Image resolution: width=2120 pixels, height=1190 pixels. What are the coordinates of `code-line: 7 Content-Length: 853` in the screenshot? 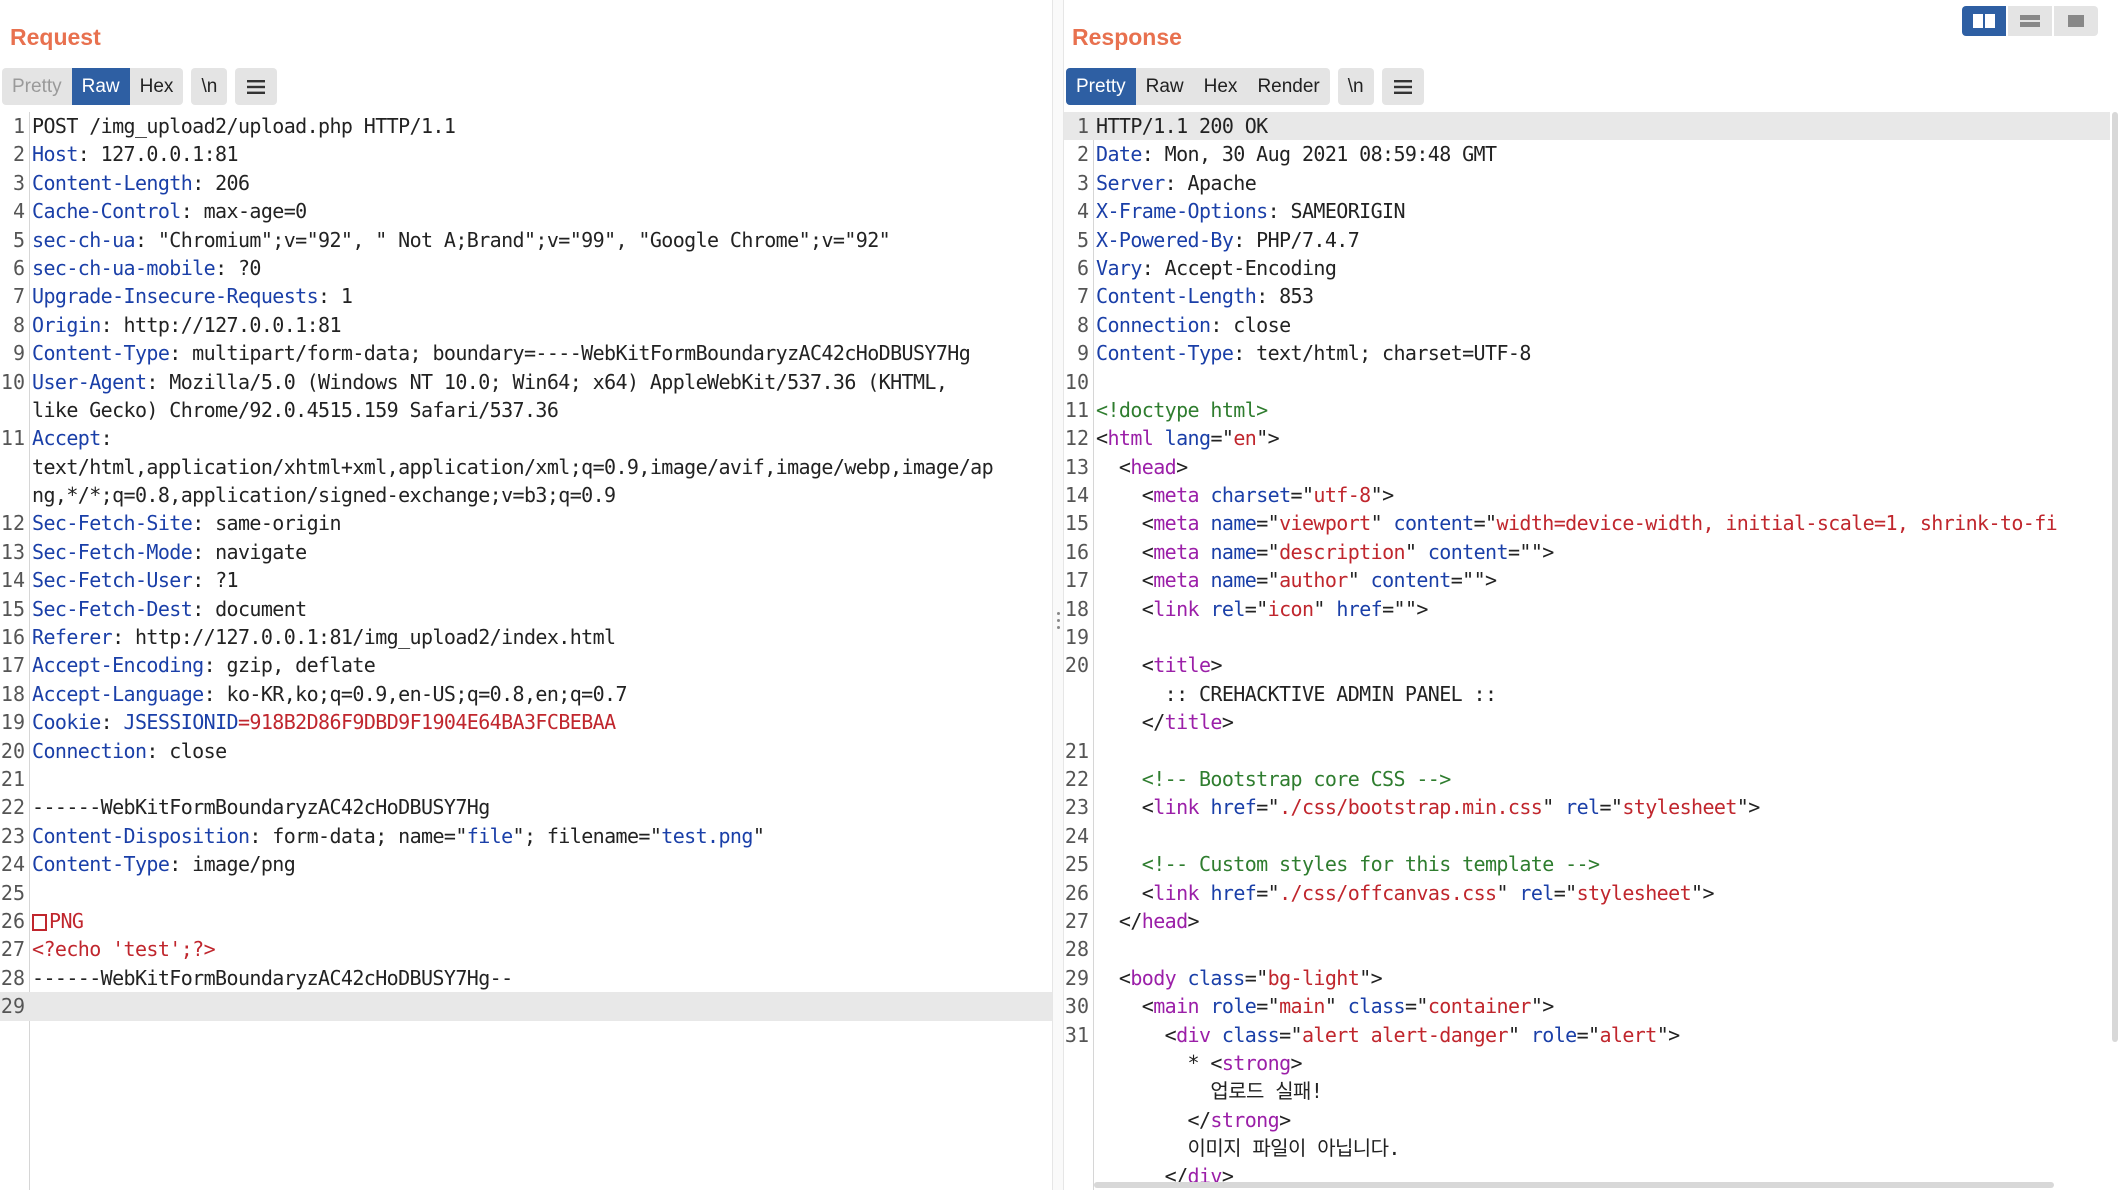 It's located at (1592, 296).